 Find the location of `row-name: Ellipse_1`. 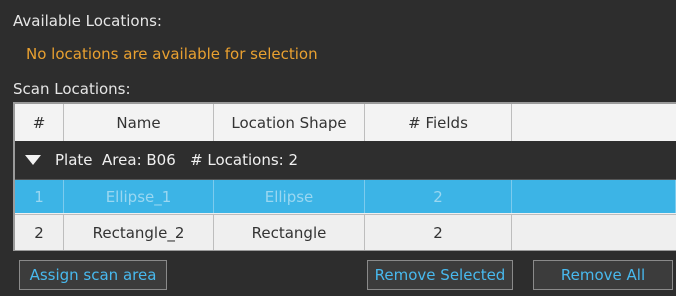

row-name: Ellipse_1 is located at coordinates (139, 196).